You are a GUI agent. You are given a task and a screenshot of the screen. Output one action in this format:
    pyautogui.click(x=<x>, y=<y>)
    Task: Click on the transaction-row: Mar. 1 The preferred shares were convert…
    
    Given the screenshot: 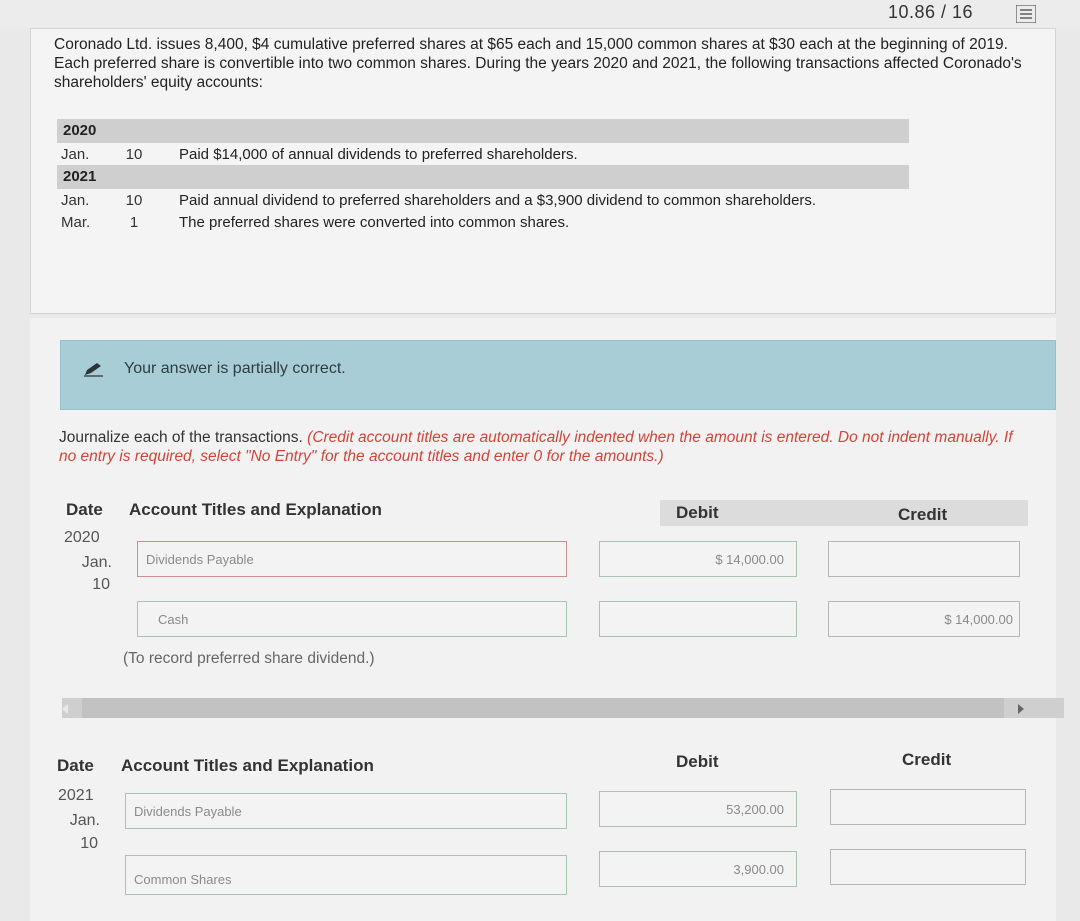 What is the action you would take?
    pyautogui.click(x=483, y=222)
    